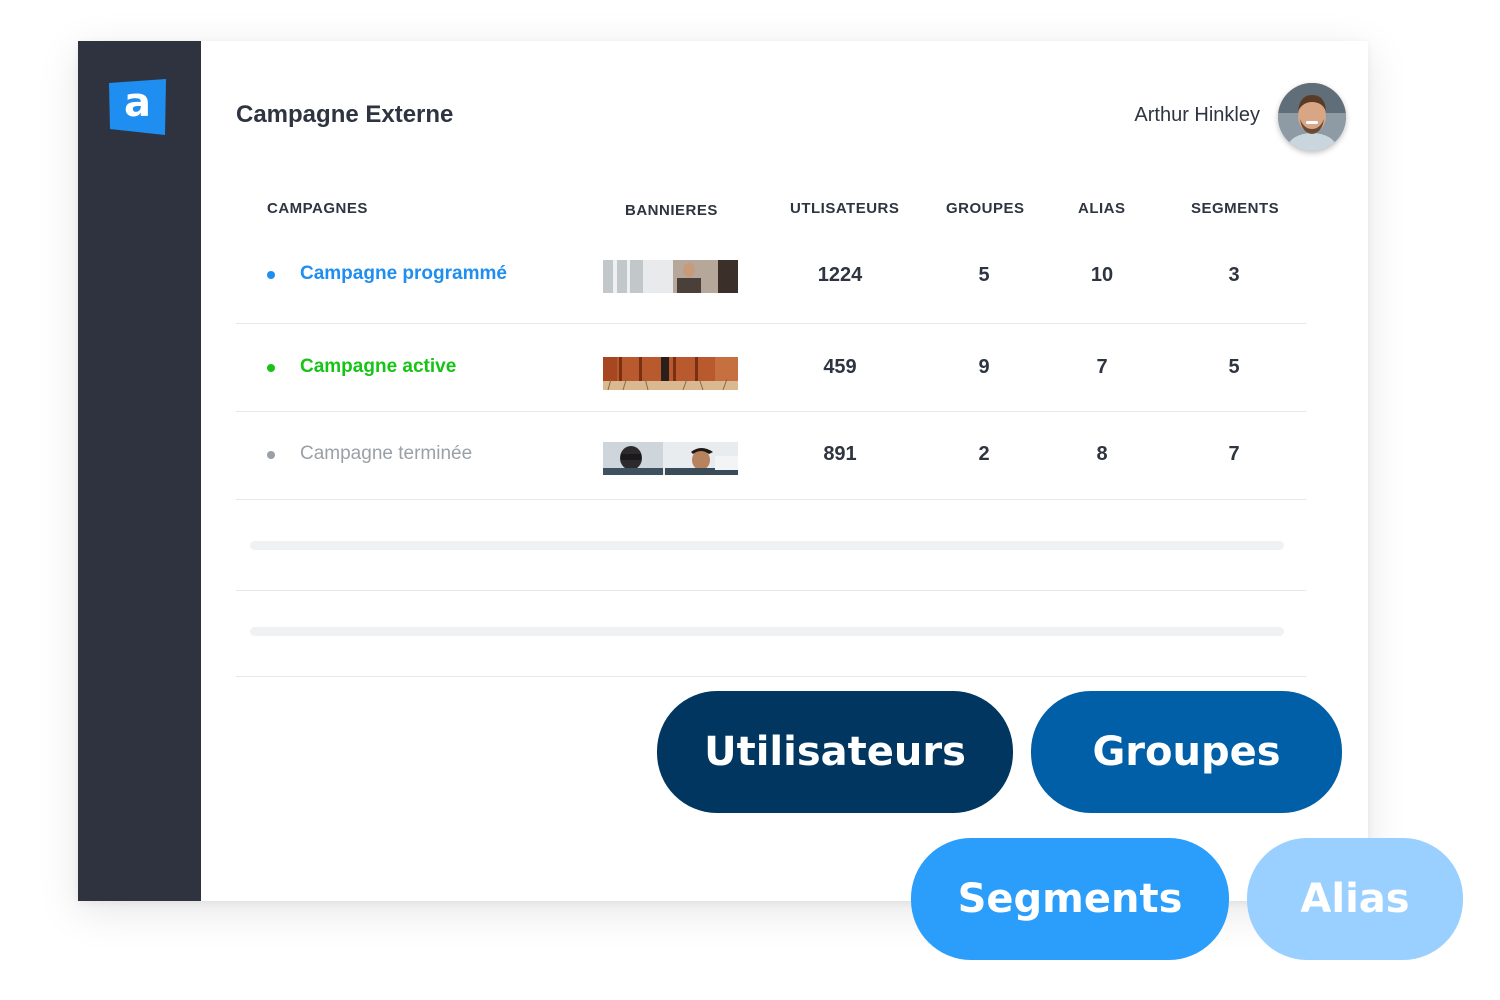 This screenshot has width=1500, height=1000. I want to click on groupes-count: 9, so click(984, 367).